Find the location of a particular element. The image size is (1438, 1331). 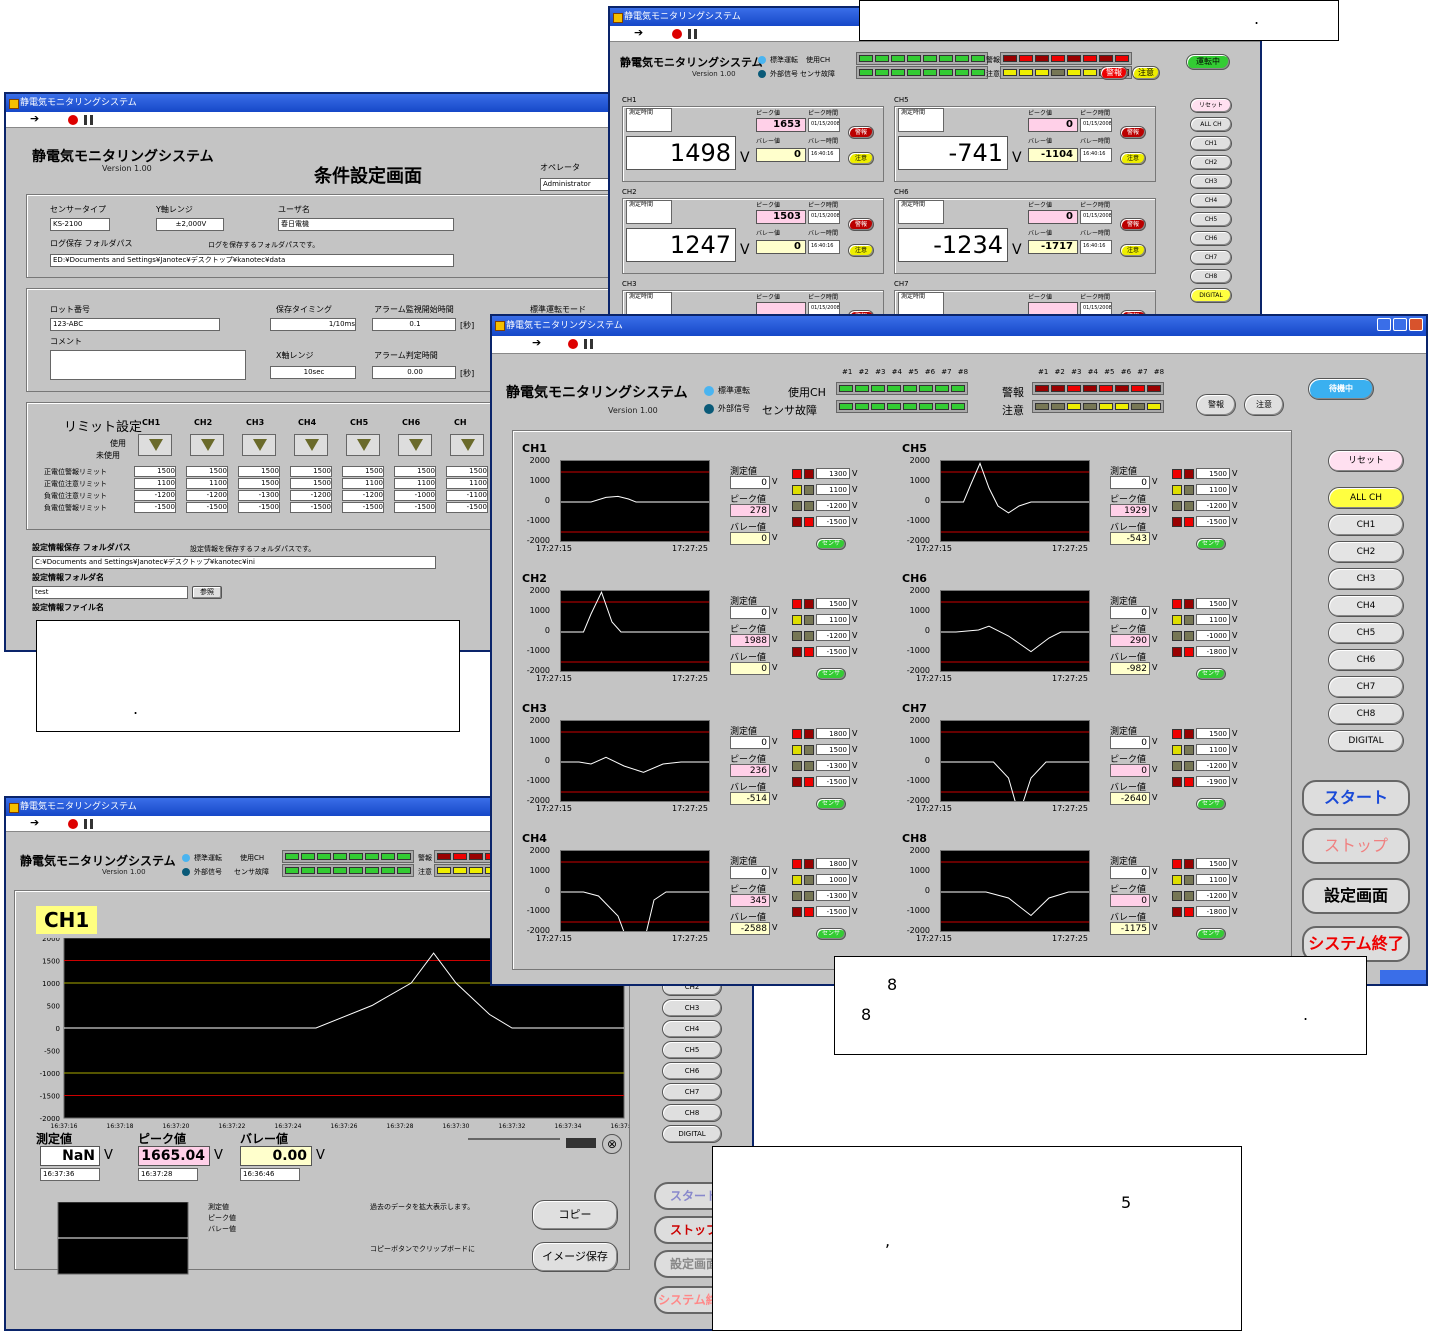

stop-button: ストップ is located at coordinates (1356, 846).